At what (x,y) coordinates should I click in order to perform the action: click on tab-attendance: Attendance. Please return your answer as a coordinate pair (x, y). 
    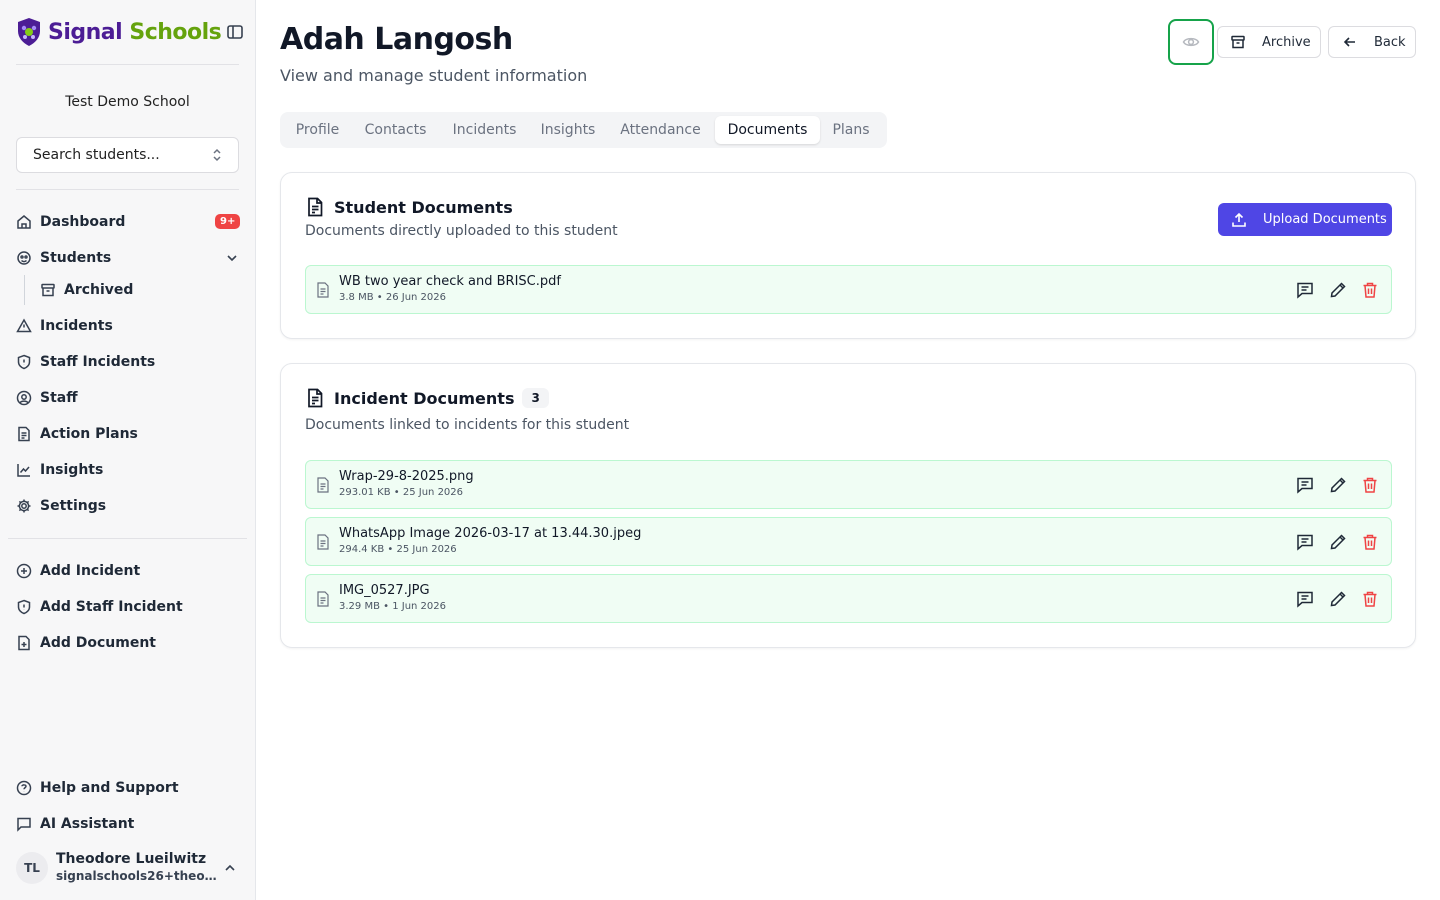
    Looking at the image, I should click on (660, 130).